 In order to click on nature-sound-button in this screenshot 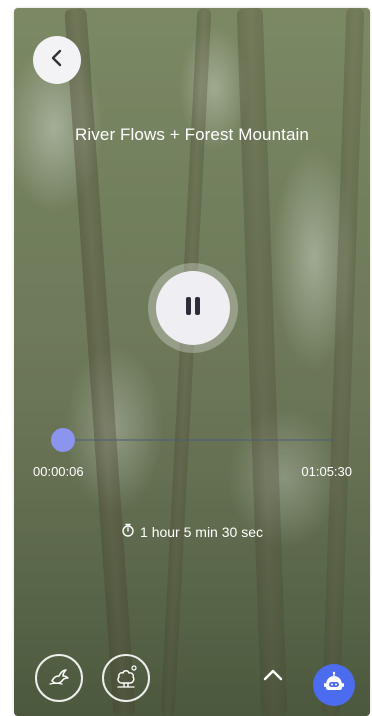, I will do `click(126, 678)`.